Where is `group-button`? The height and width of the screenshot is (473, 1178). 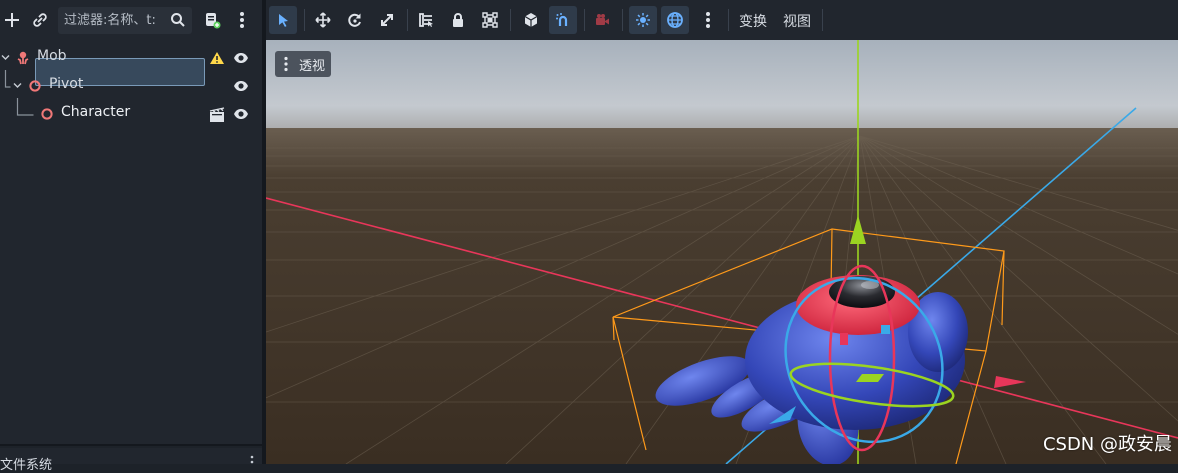
group-button is located at coordinates (490, 20).